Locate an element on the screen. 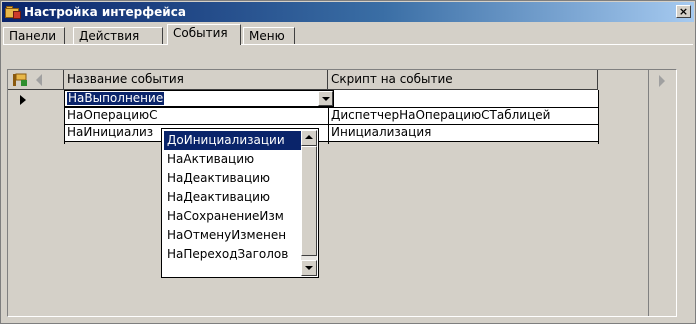 Image resolution: width=696 pixels, height=324 pixels. close-icon: × is located at coordinates (683, 11).